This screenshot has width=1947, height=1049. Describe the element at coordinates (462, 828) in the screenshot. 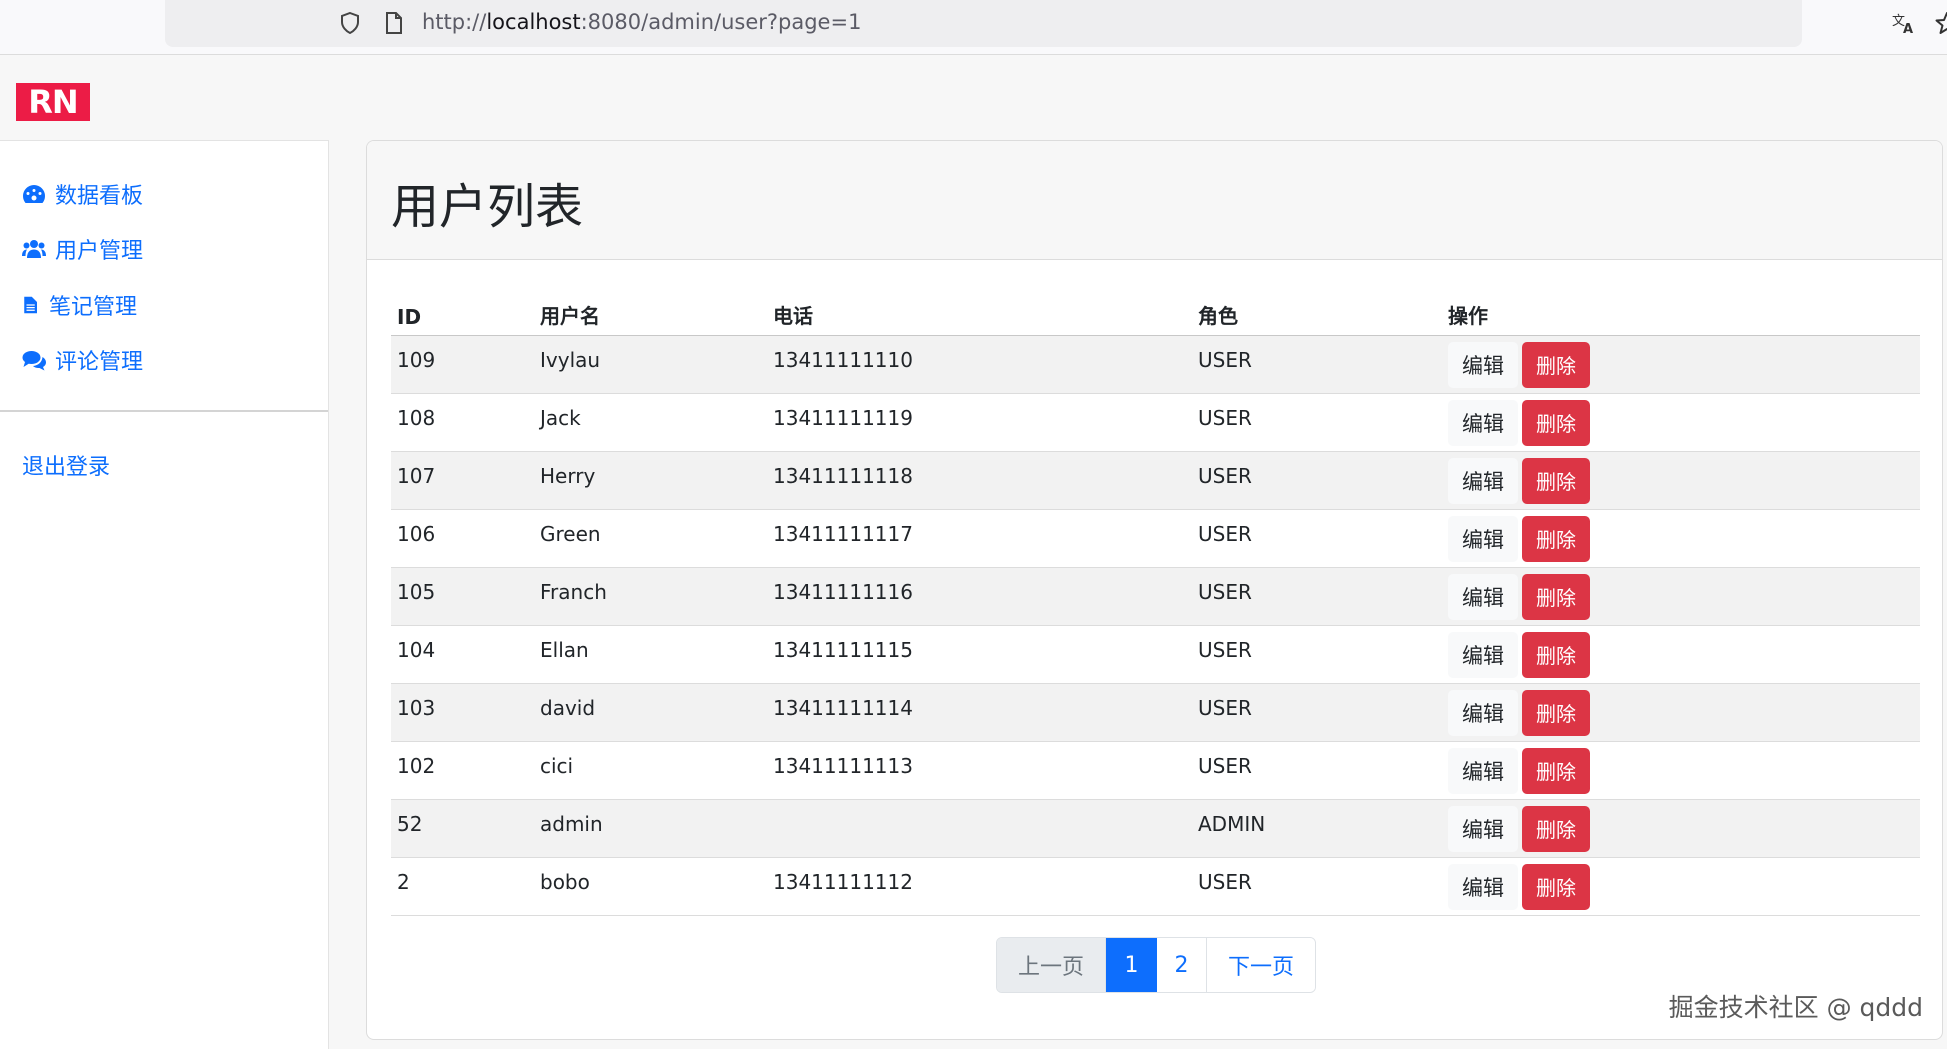

I see `cell-id: 52` at that location.